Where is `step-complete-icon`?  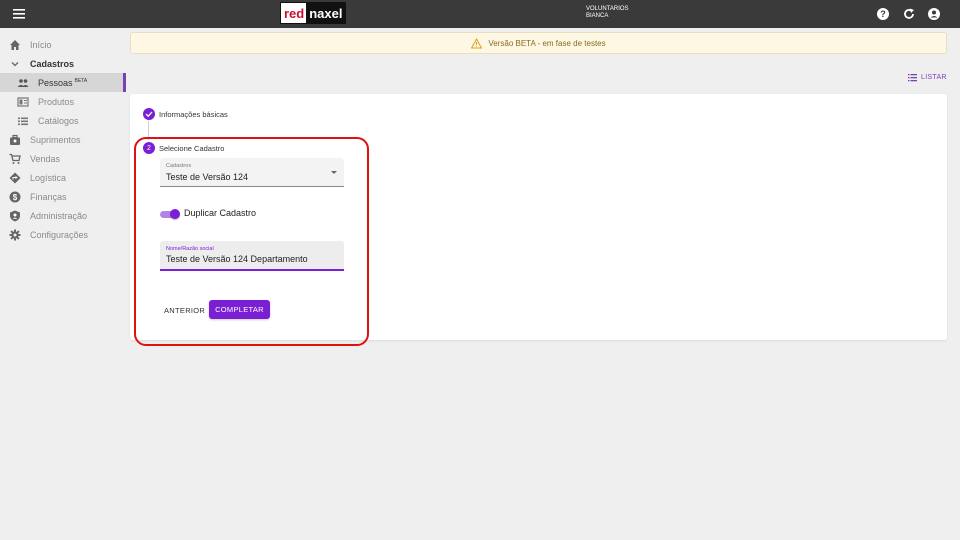
step-complete-icon is located at coordinates (149, 114).